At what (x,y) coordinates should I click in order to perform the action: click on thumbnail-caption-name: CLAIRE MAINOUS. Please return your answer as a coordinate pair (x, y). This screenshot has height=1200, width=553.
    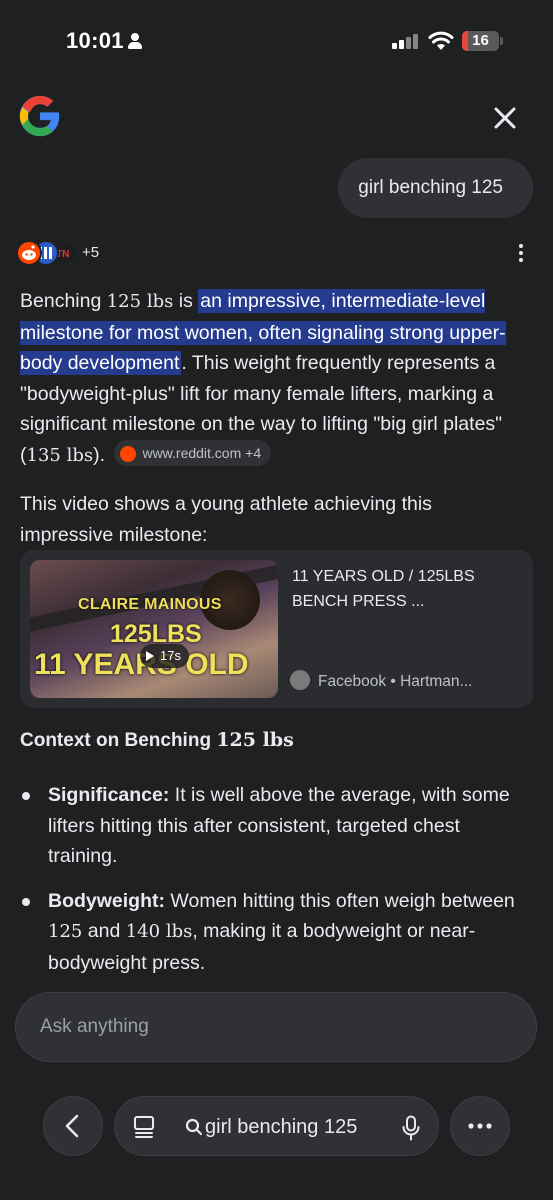
    Looking at the image, I should click on (150, 604).